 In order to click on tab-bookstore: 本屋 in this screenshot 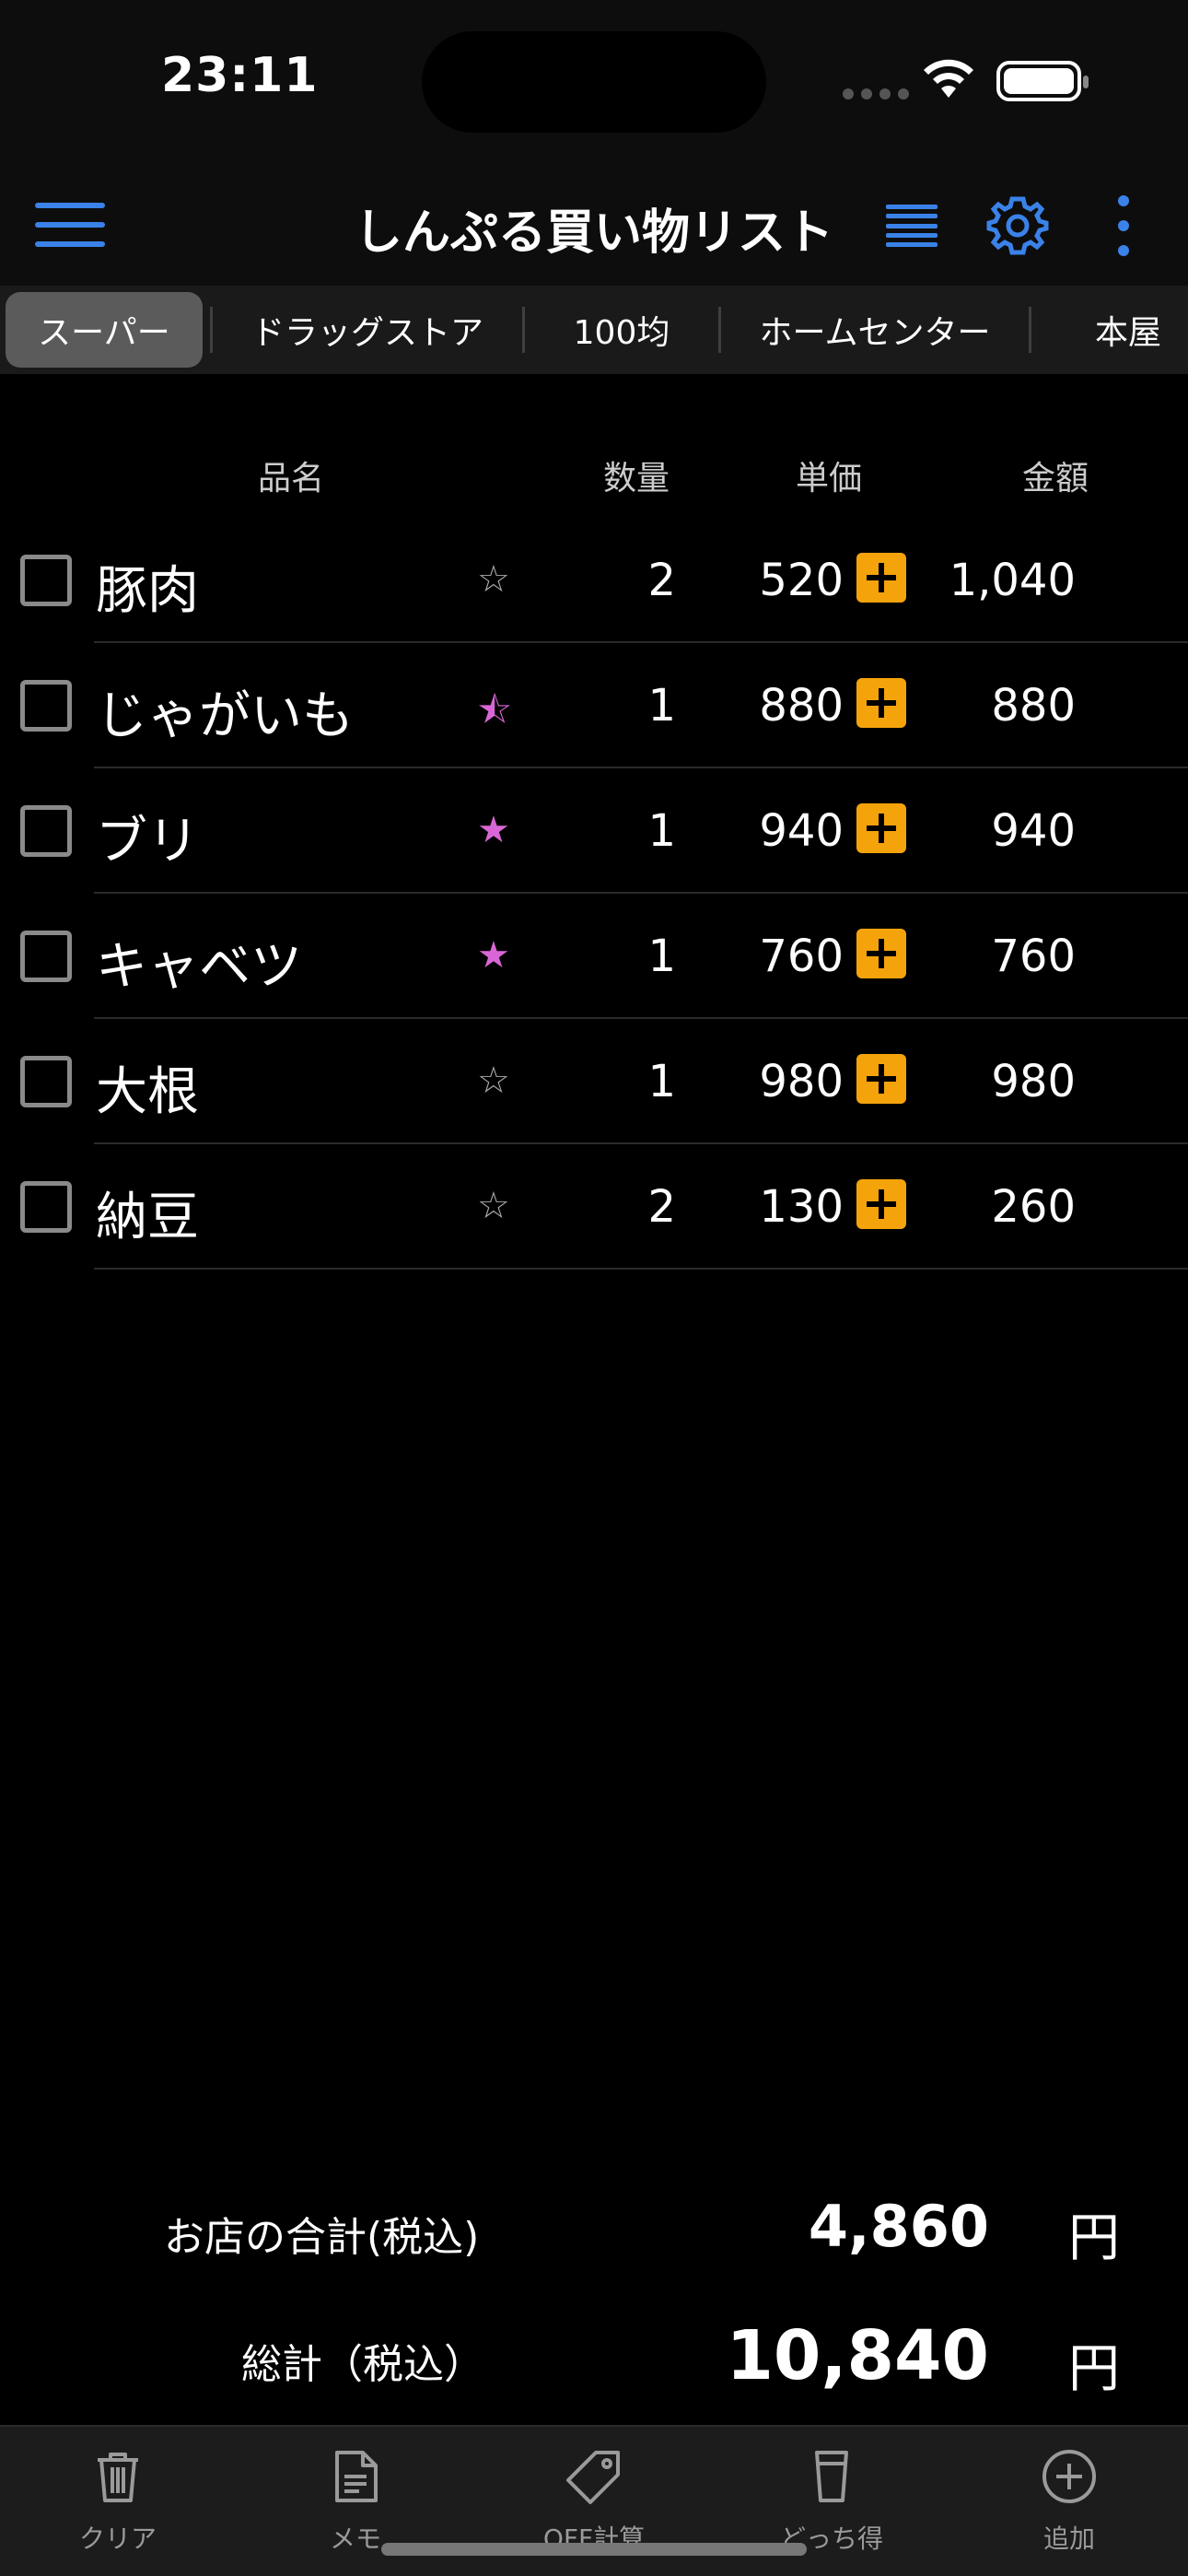, I will do `click(1109, 330)`.